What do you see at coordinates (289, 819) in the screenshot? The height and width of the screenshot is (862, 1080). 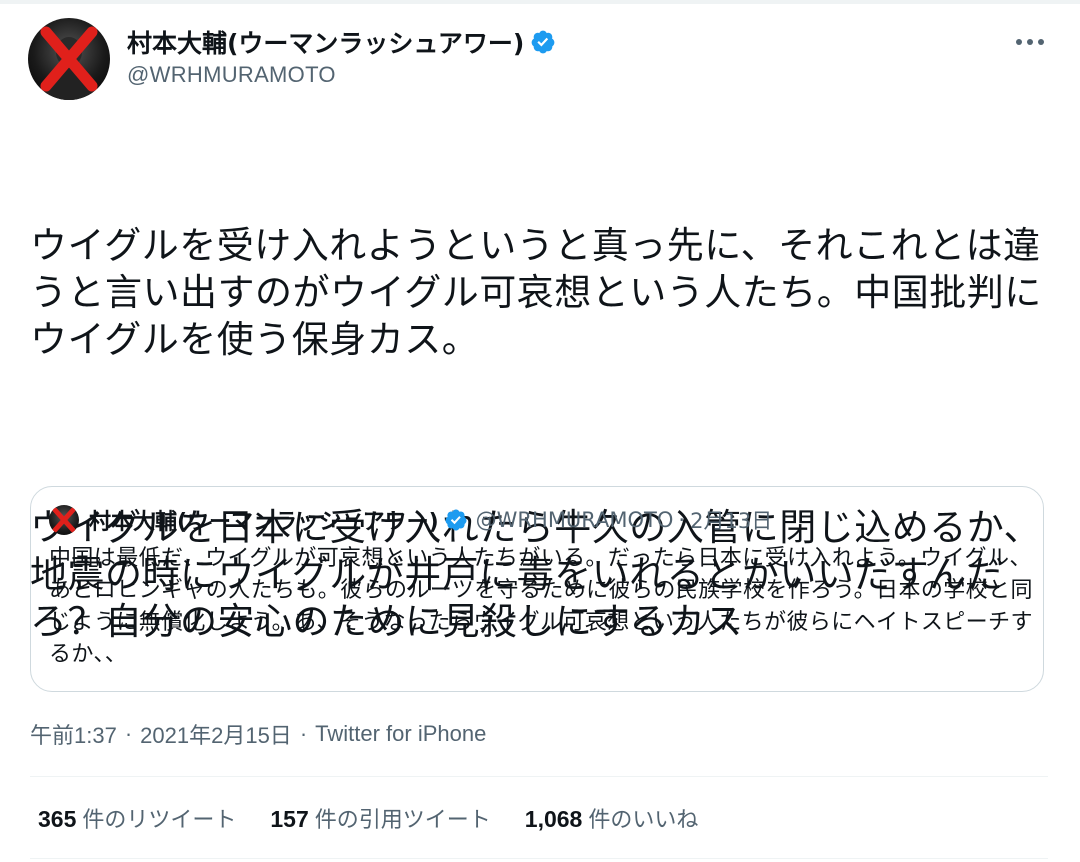 I see `quotes-count: 157` at bounding box center [289, 819].